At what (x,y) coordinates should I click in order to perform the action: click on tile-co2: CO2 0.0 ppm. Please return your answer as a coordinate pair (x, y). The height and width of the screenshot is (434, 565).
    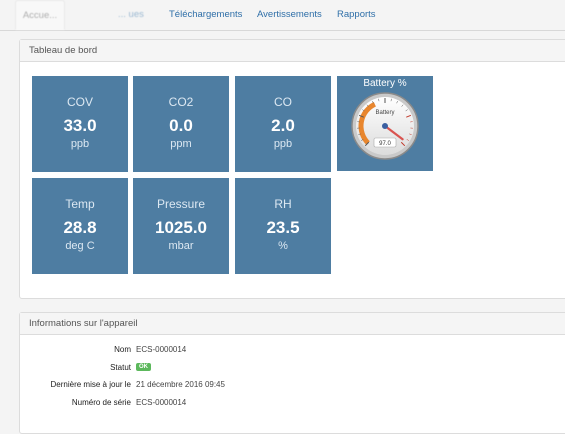
    Looking at the image, I should click on (181, 124).